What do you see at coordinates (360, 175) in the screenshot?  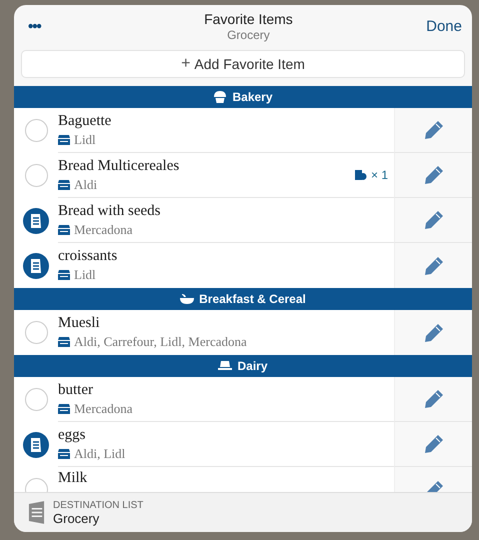 I see `cart-count-icon` at bounding box center [360, 175].